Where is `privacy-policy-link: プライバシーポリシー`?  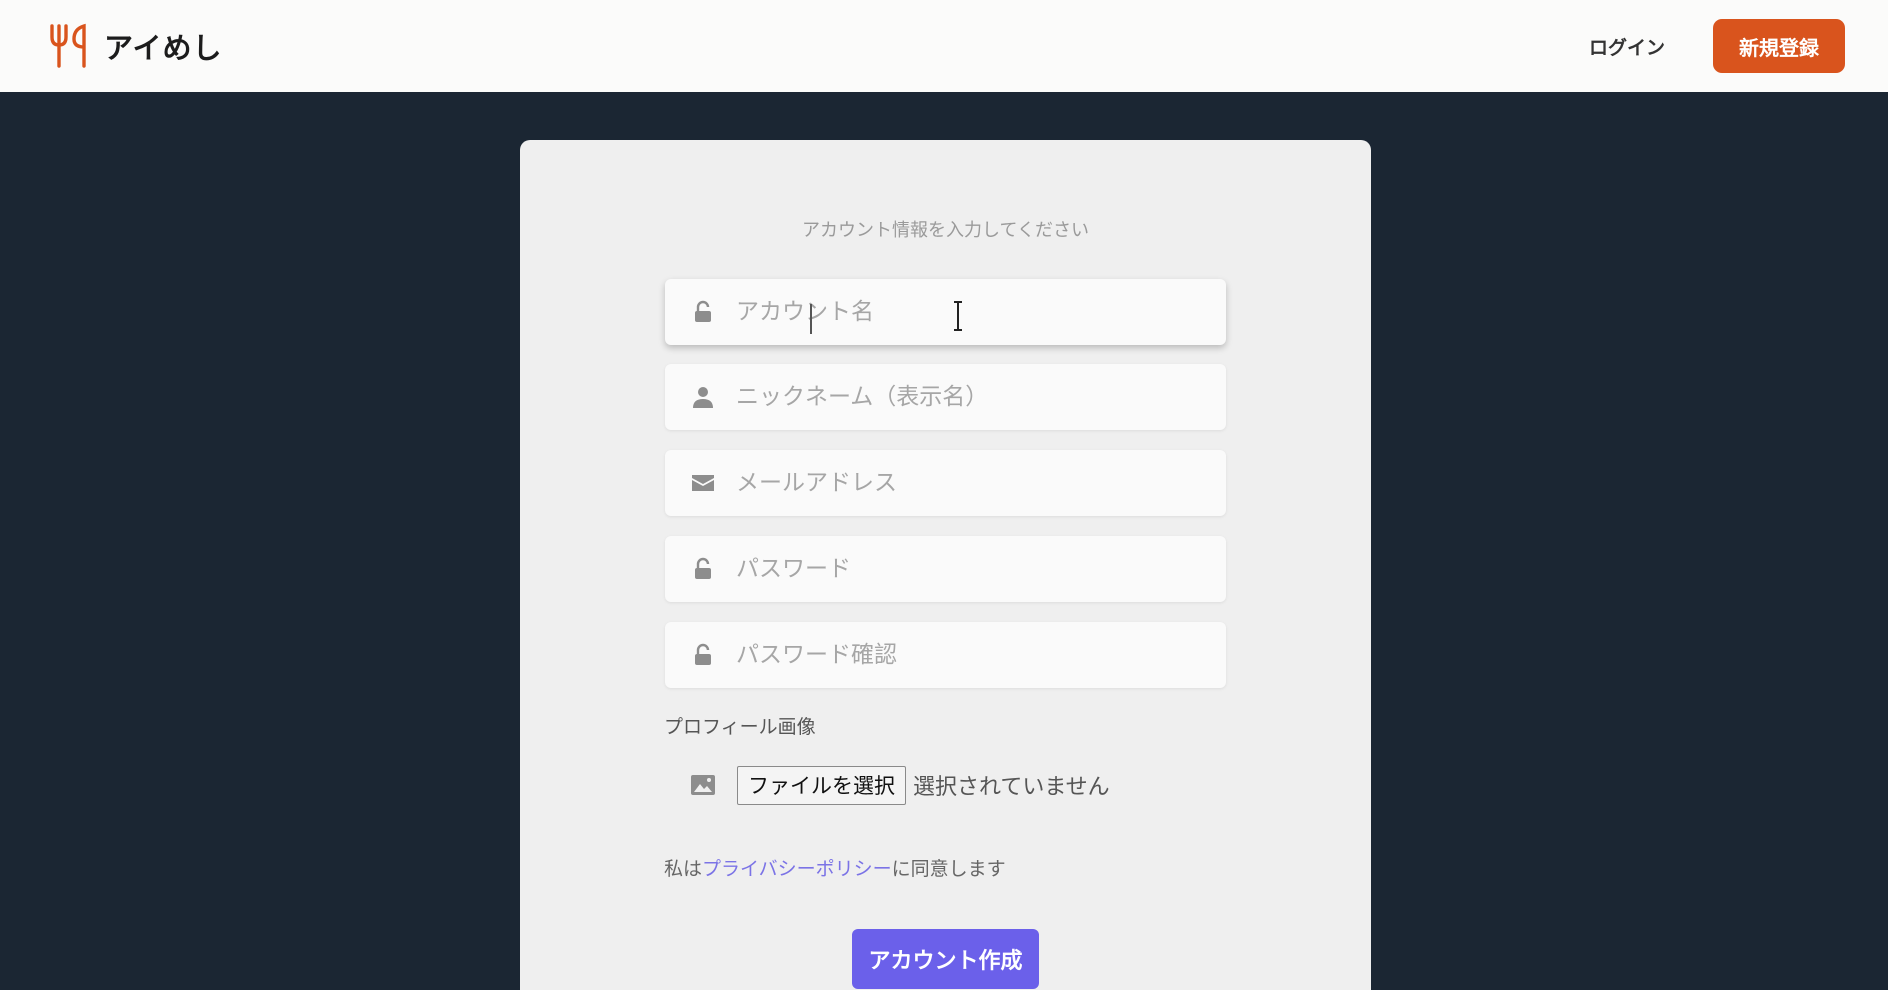 privacy-policy-link: プライバシーポリシー is located at coordinates (797, 869).